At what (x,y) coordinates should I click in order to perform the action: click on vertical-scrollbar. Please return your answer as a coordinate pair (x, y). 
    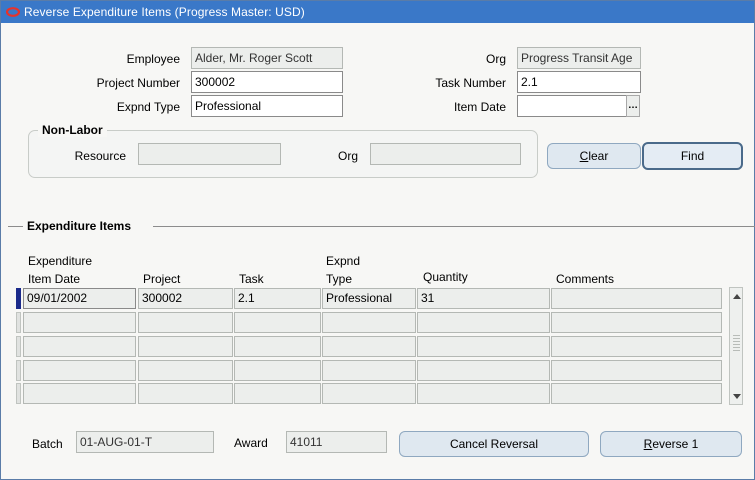
    Looking at the image, I should click on (736, 346).